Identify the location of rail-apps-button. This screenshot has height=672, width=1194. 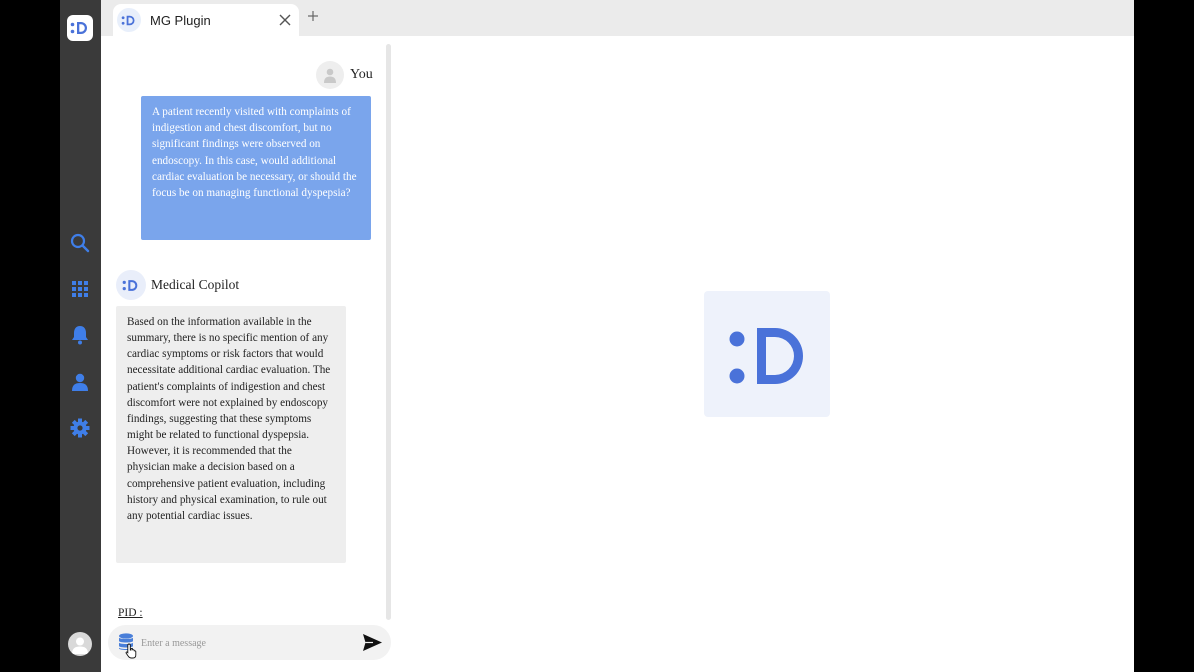
(80, 289).